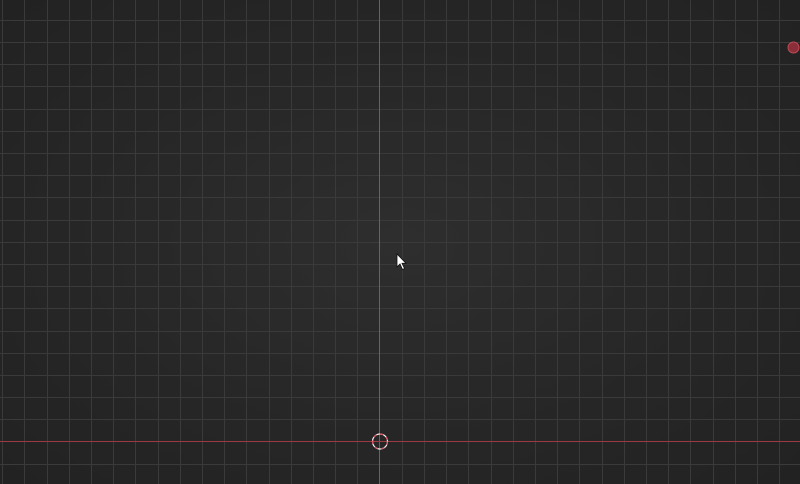  Describe the element at coordinates (793, 47) in the screenshot. I see `x-axis-gizmo-dot-icon` at that location.